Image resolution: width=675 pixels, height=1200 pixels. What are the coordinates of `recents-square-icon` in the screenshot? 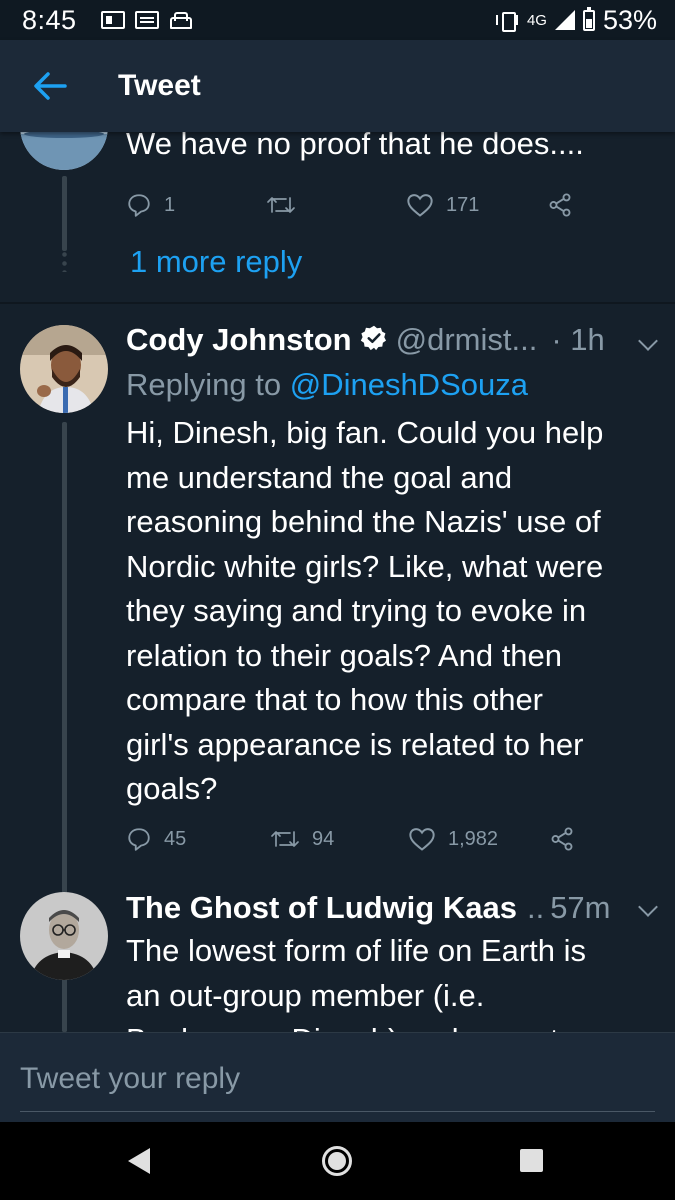 It's located at (531, 1160).